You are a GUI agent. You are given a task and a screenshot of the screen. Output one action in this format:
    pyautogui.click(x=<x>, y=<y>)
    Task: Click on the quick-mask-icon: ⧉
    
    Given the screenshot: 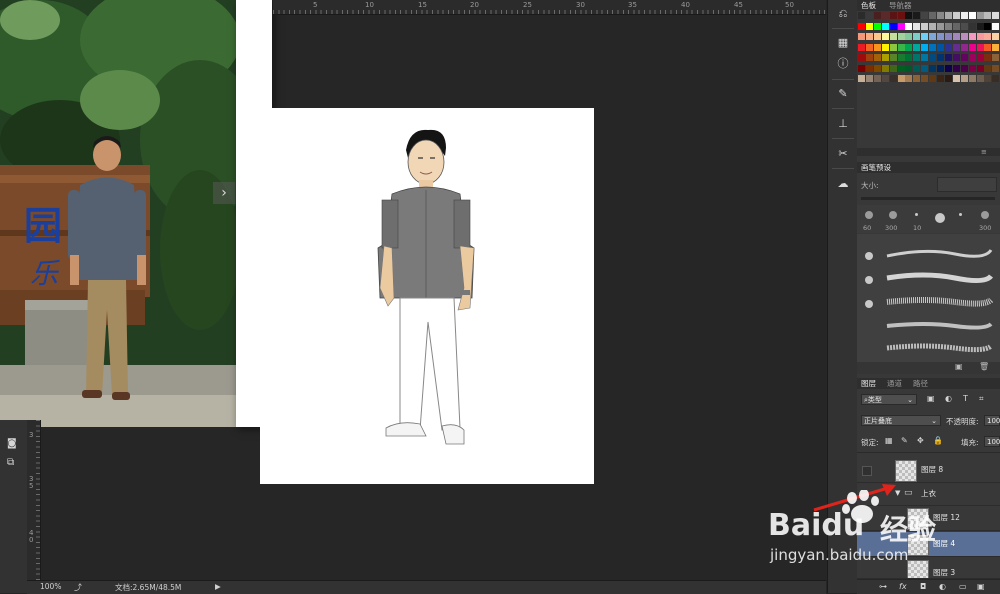 What is the action you would take?
    pyautogui.click(x=10, y=462)
    